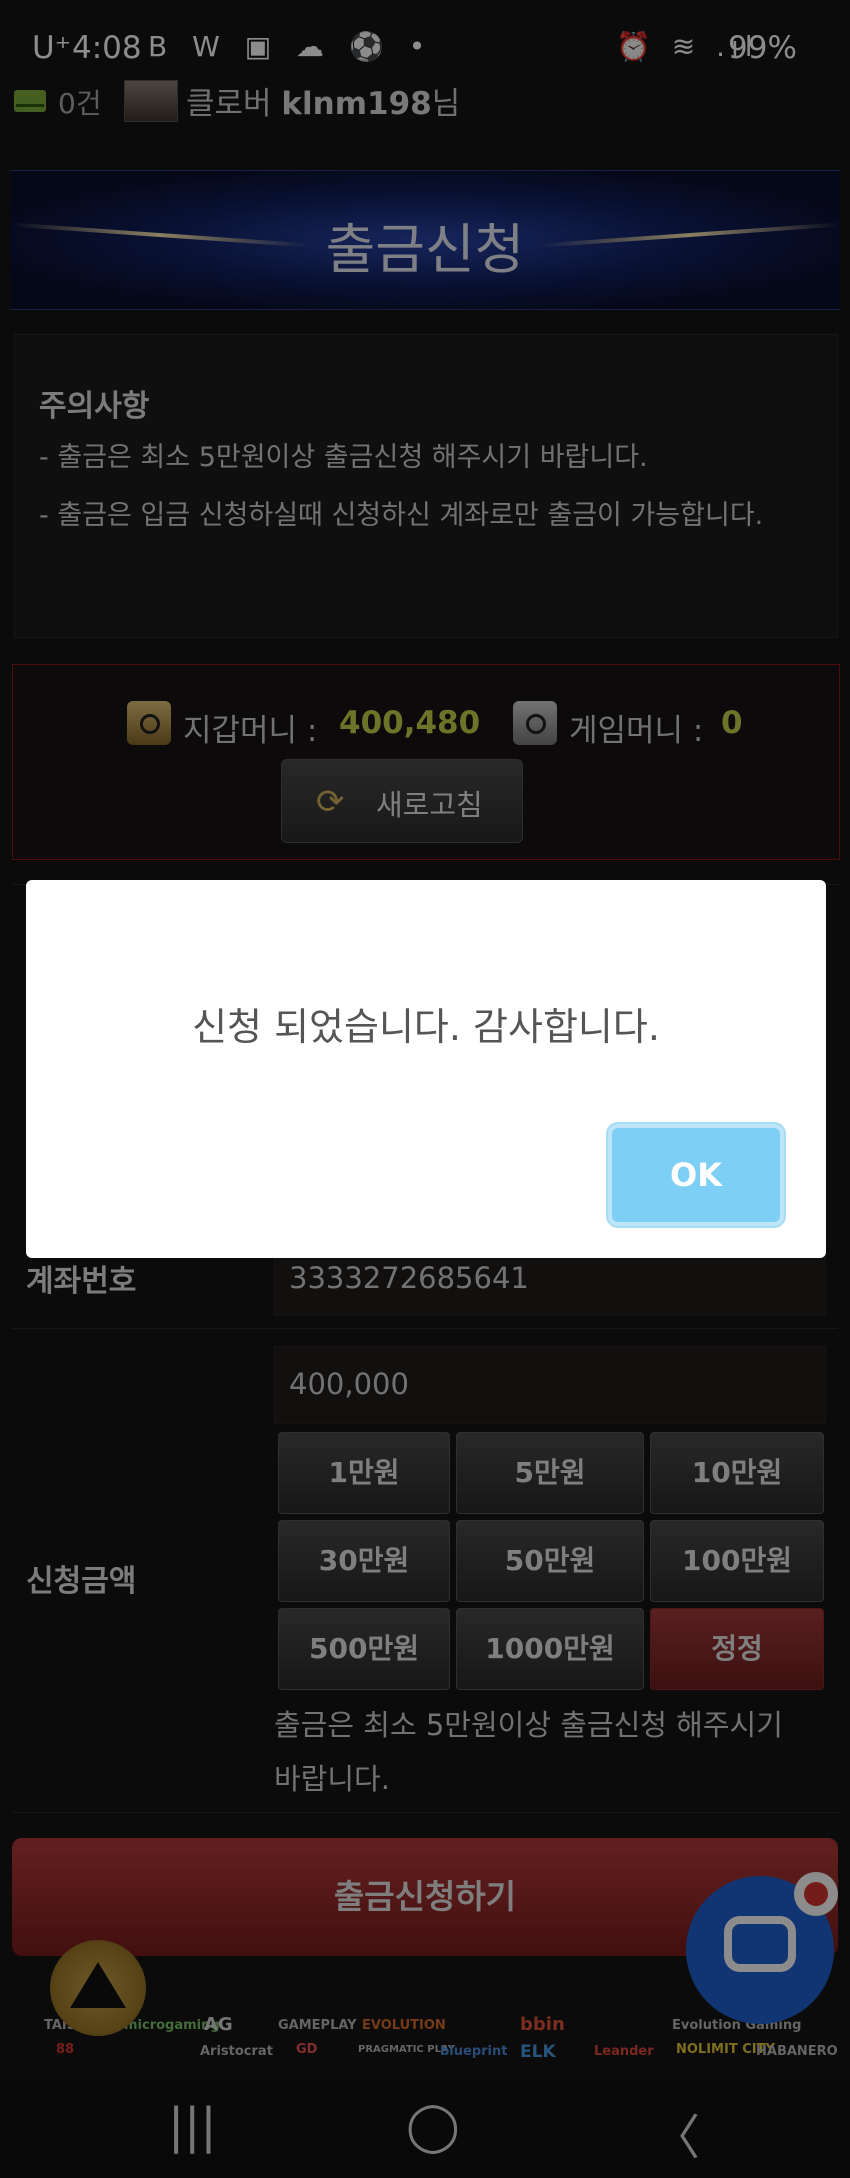 Image resolution: width=850 pixels, height=2178 pixels. What do you see at coordinates (426, 1027) in the screenshot?
I see `dialog-message: 신청 되었습니다. 감사합니다.` at bounding box center [426, 1027].